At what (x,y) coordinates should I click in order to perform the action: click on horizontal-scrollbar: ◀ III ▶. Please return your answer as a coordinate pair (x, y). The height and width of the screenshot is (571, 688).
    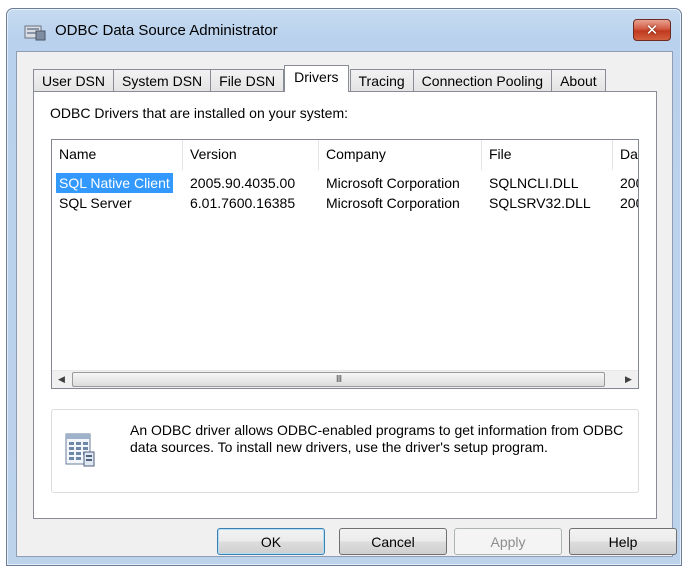
    Looking at the image, I should click on (345, 379).